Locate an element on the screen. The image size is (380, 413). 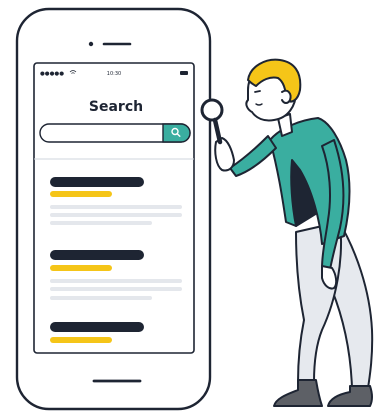
status-signal: ●●●●● is located at coordinates (52, 74).